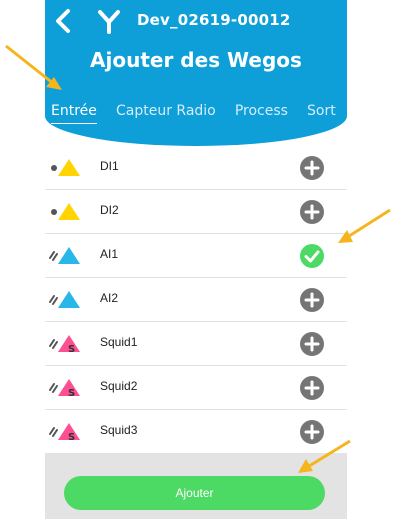 The image size is (395, 519). I want to click on device-id: Dev_02619-00012, so click(214, 20).